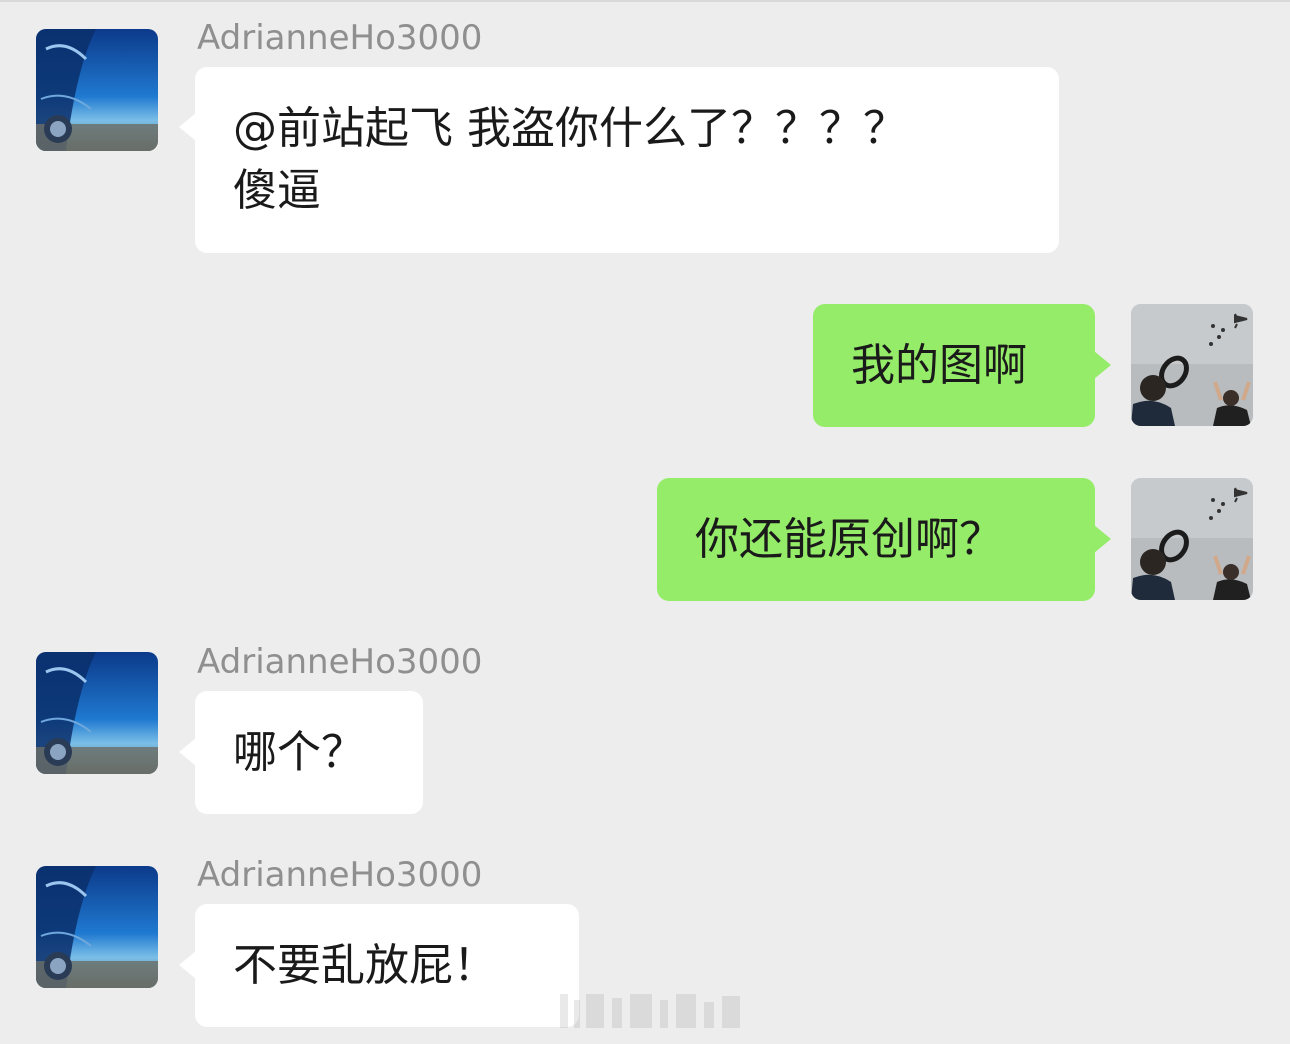 The height and width of the screenshot is (1044, 1290). What do you see at coordinates (277, 190) in the screenshot?
I see `message-text-line: 傻逼` at bounding box center [277, 190].